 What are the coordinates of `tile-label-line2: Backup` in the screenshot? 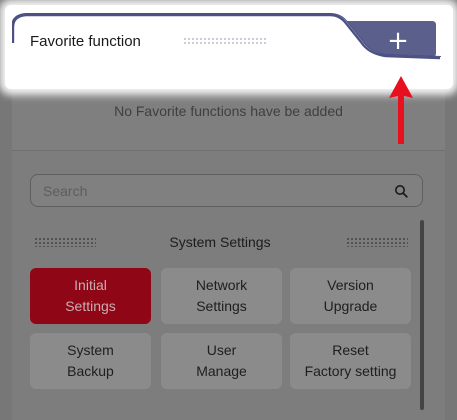 It's located at (90, 371).